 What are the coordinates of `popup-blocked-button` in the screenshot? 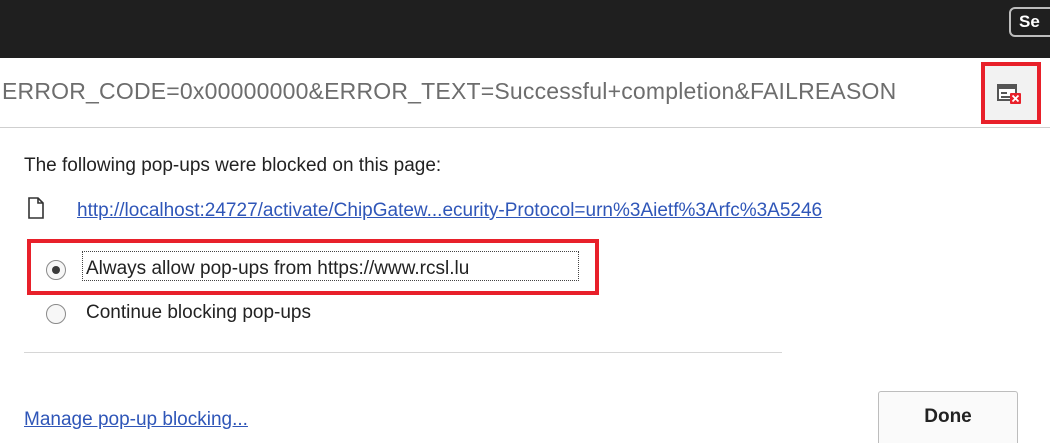 It's located at (1011, 93).